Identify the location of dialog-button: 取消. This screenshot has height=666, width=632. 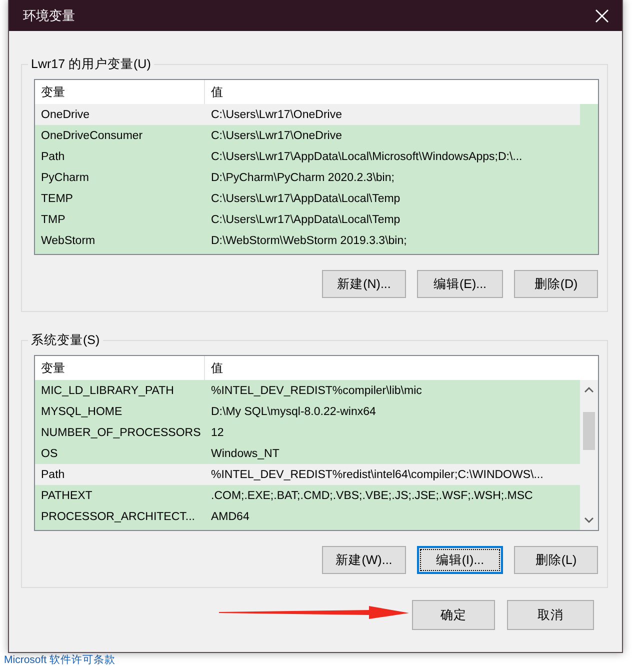
(550, 615).